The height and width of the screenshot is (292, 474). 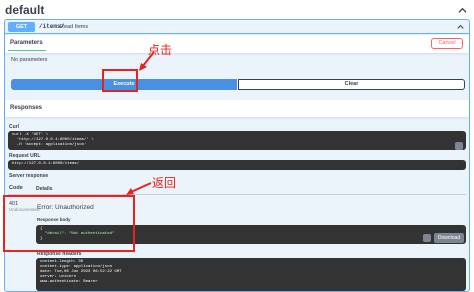 What do you see at coordinates (16, 188) in the screenshot?
I see `column-code: Code` at bounding box center [16, 188].